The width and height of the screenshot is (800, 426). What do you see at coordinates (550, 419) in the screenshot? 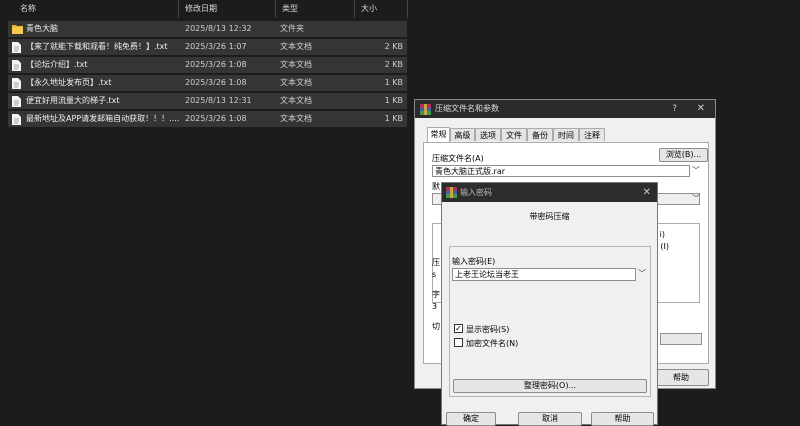
I see `cancel-button: 取消` at bounding box center [550, 419].